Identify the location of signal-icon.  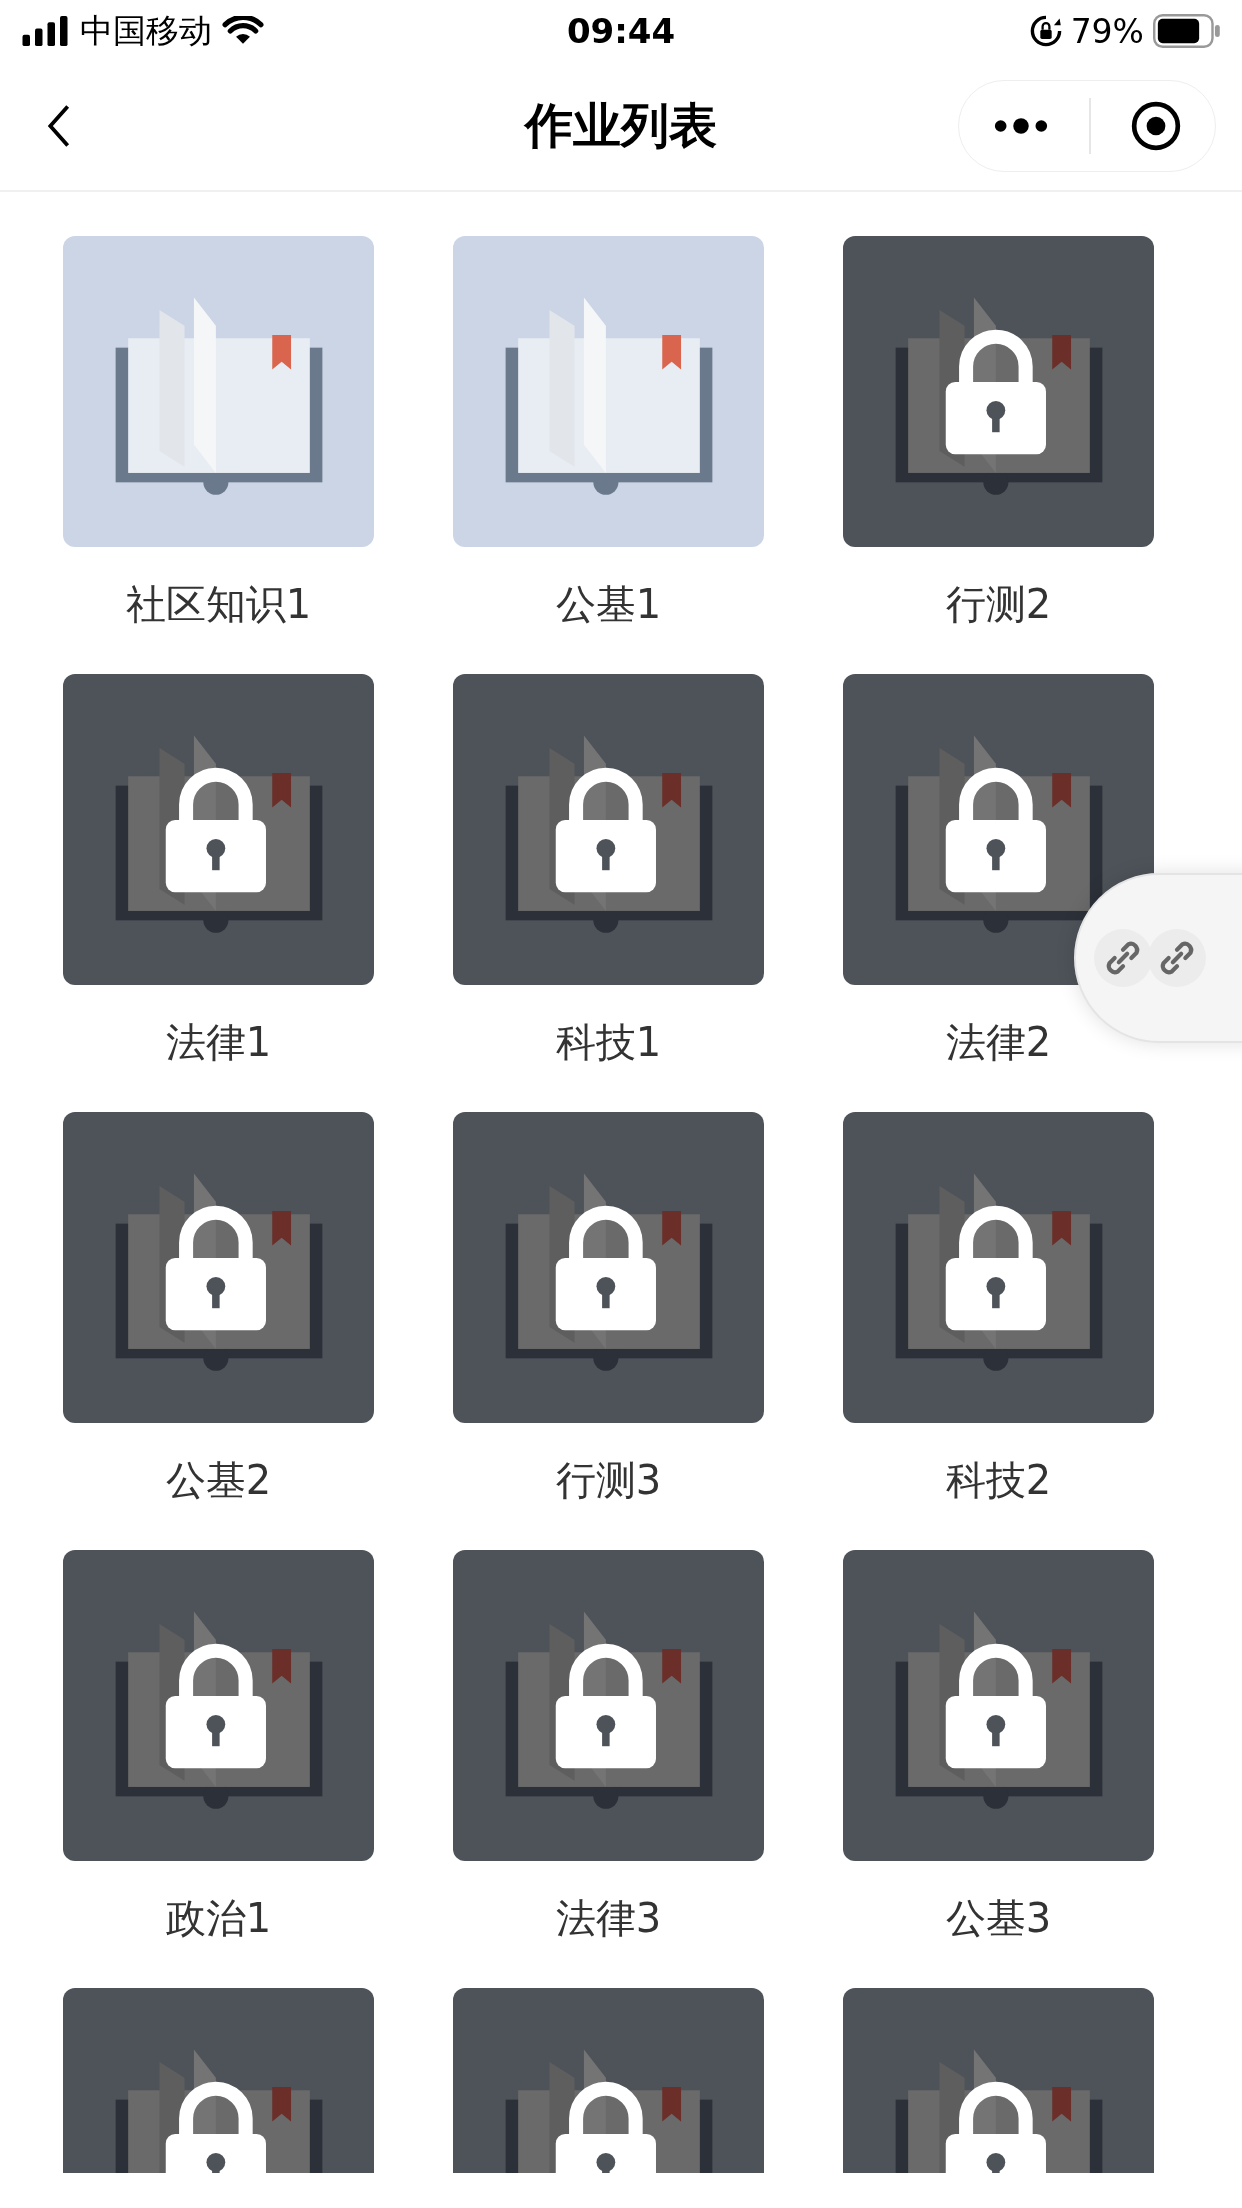
(45, 31).